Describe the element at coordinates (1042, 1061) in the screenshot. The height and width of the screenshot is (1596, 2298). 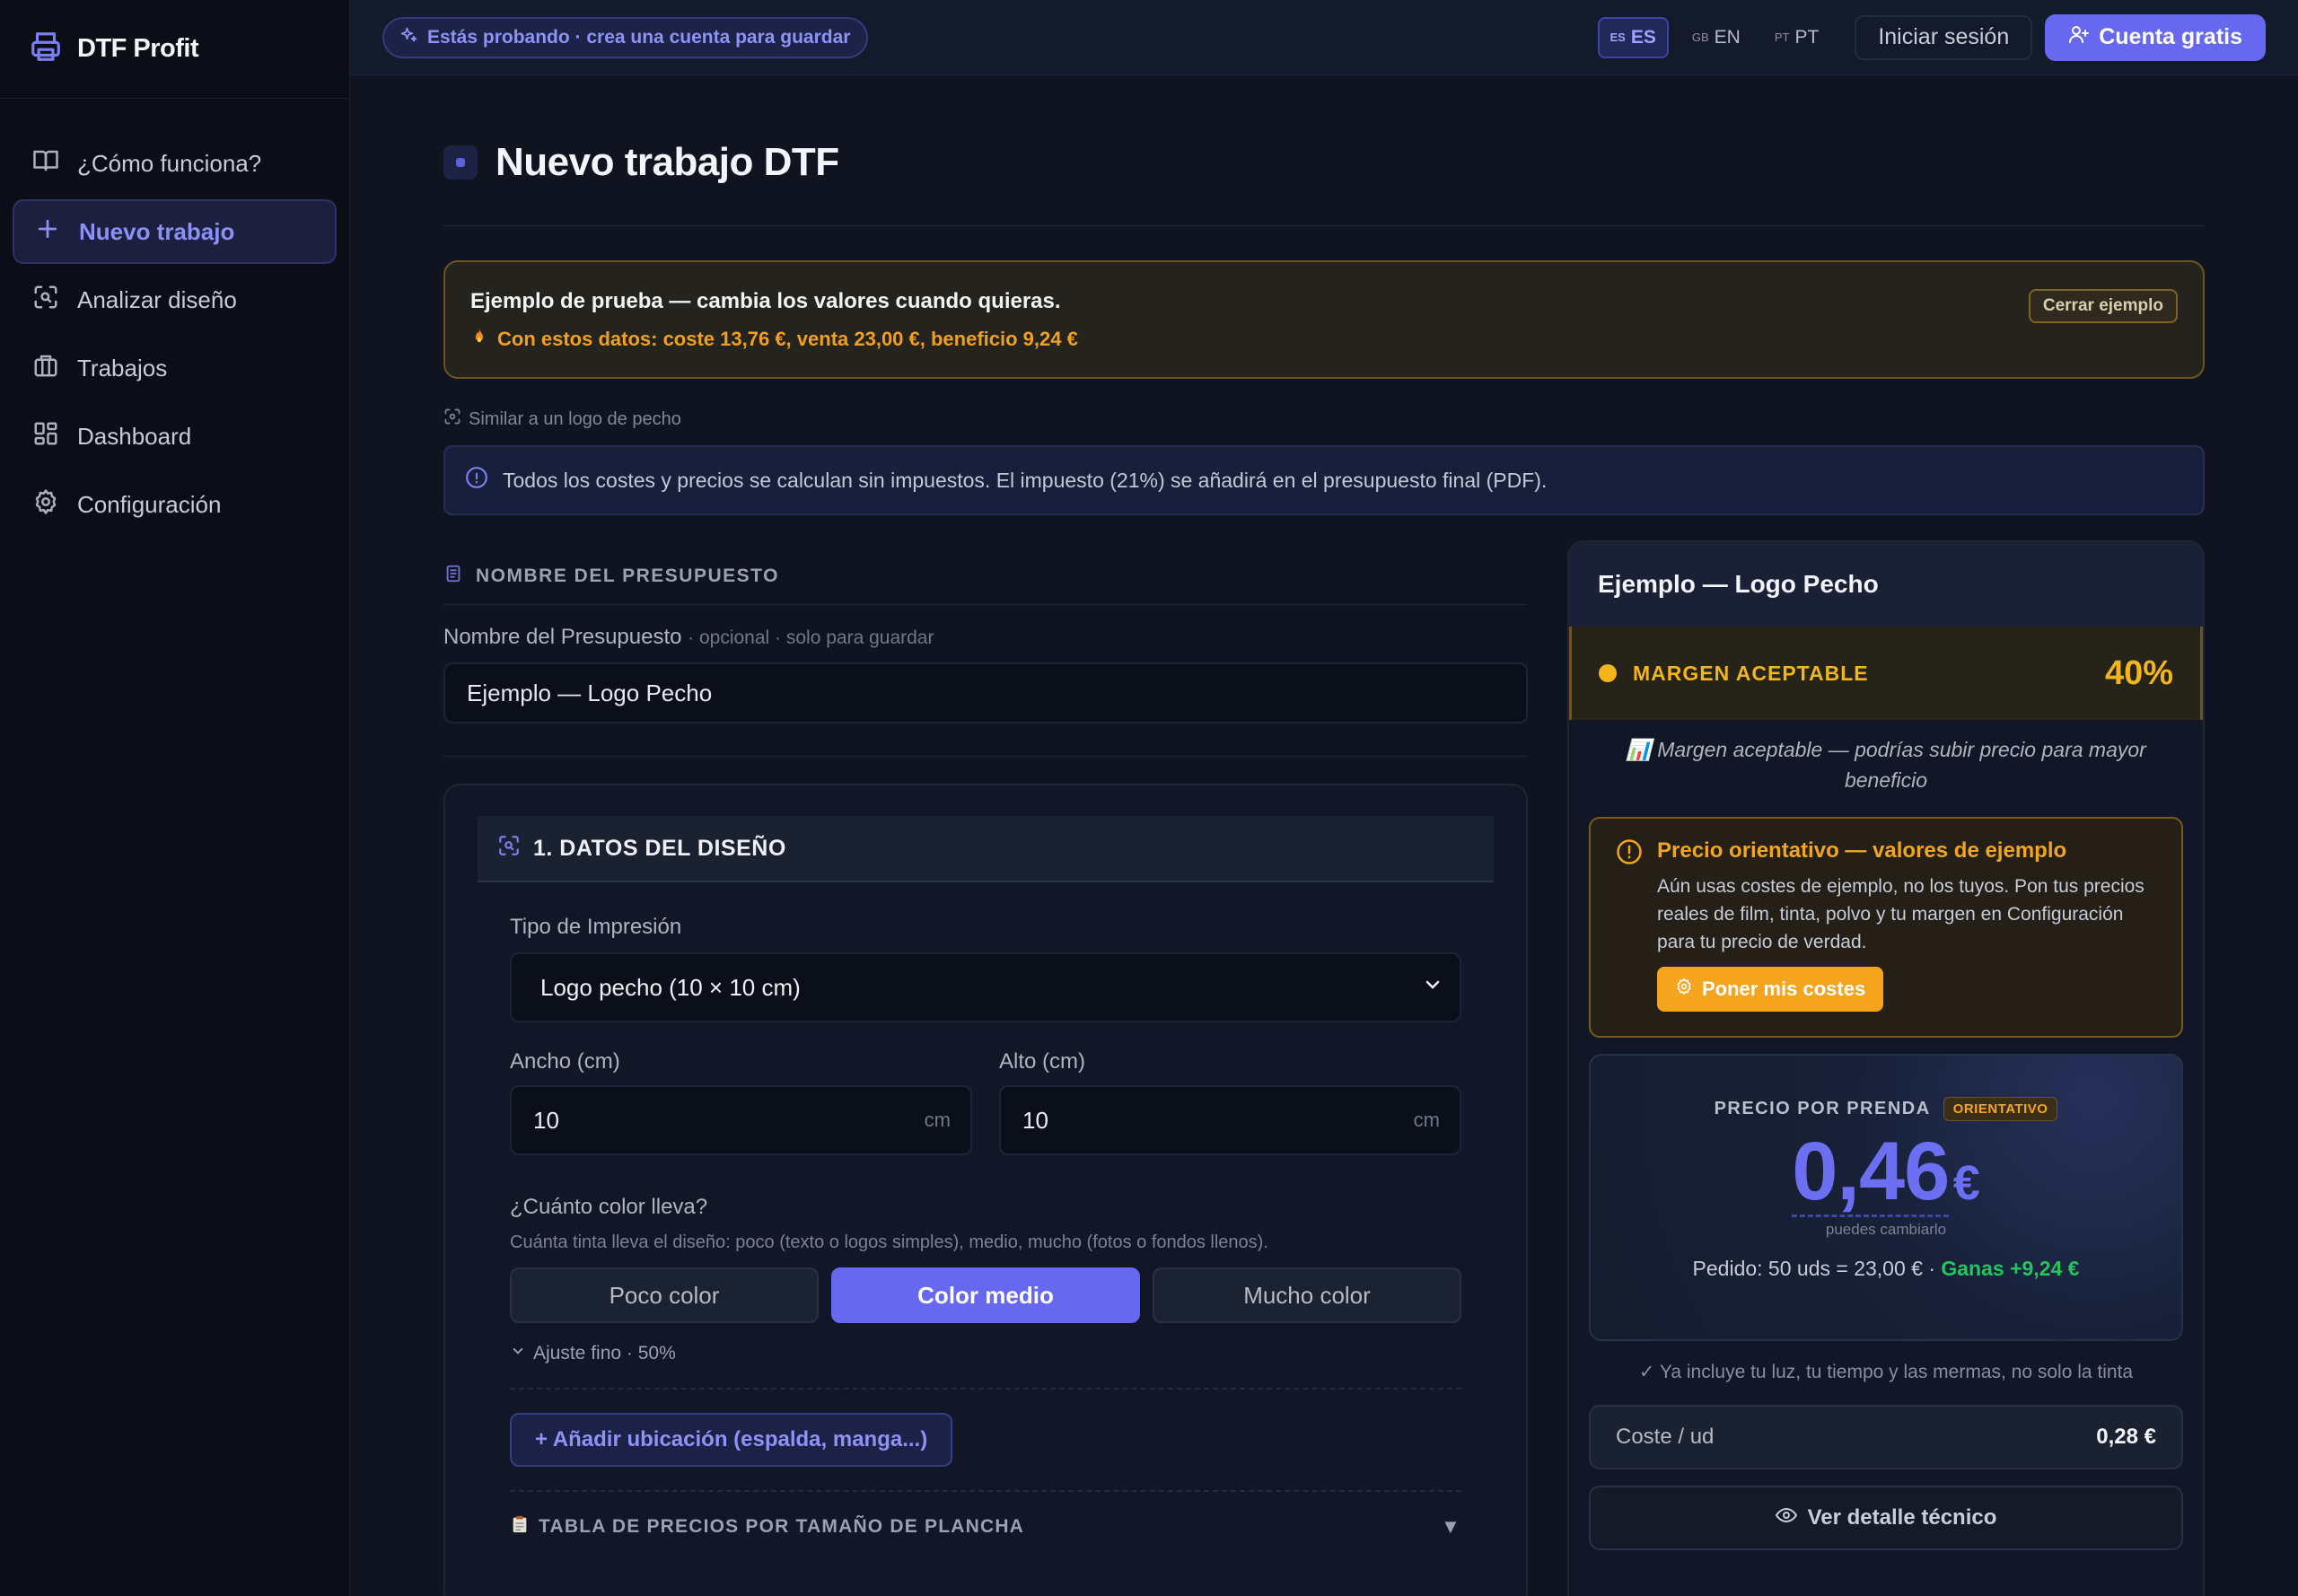
I see `height-label: Alto (cm)` at that location.